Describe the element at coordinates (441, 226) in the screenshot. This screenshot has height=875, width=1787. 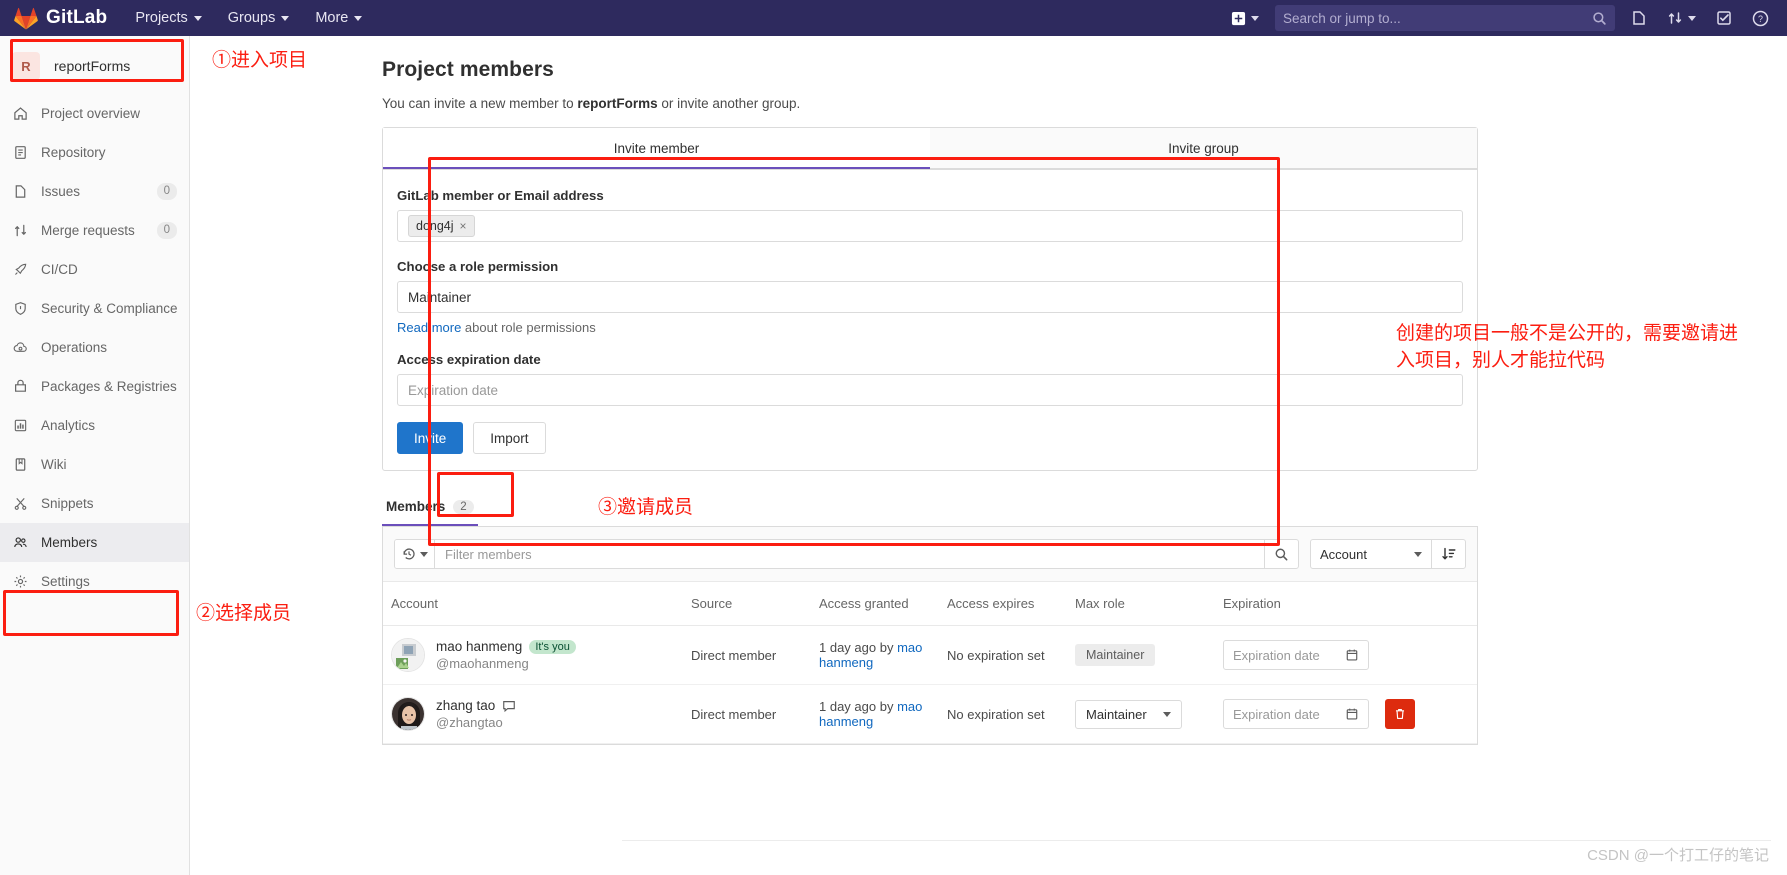
I see `member-token: dong4j ×` at that location.